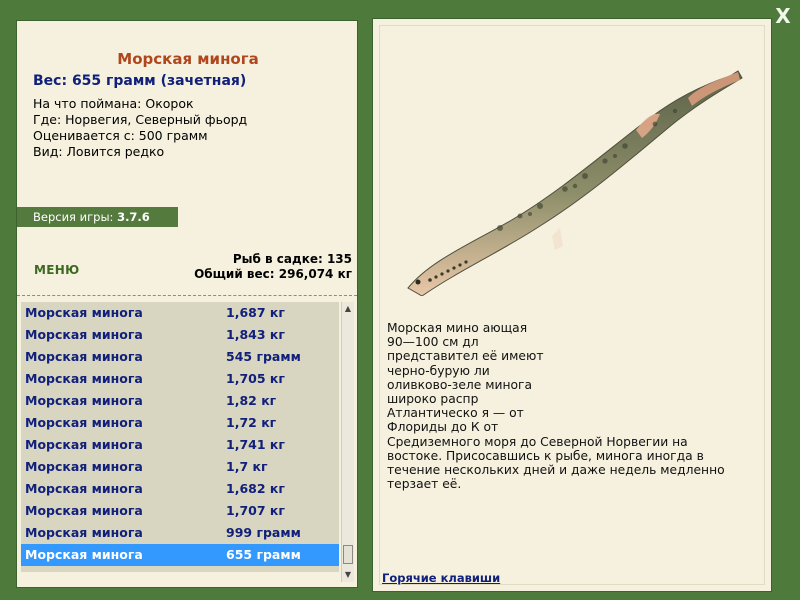 This screenshot has height=600, width=800. What do you see at coordinates (255, 378) in the screenshot?
I see `list-item-weight: 1,705 кг` at bounding box center [255, 378].